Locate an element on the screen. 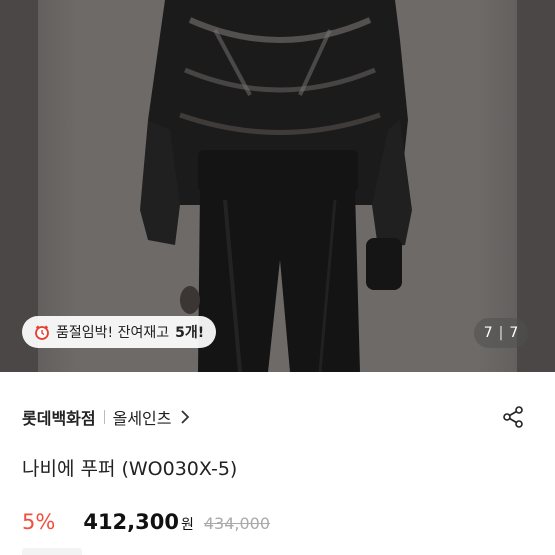 This screenshot has height=555, width=555. product-title: 나비에 푸퍼 (WO030X-5) is located at coordinates (130, 469).